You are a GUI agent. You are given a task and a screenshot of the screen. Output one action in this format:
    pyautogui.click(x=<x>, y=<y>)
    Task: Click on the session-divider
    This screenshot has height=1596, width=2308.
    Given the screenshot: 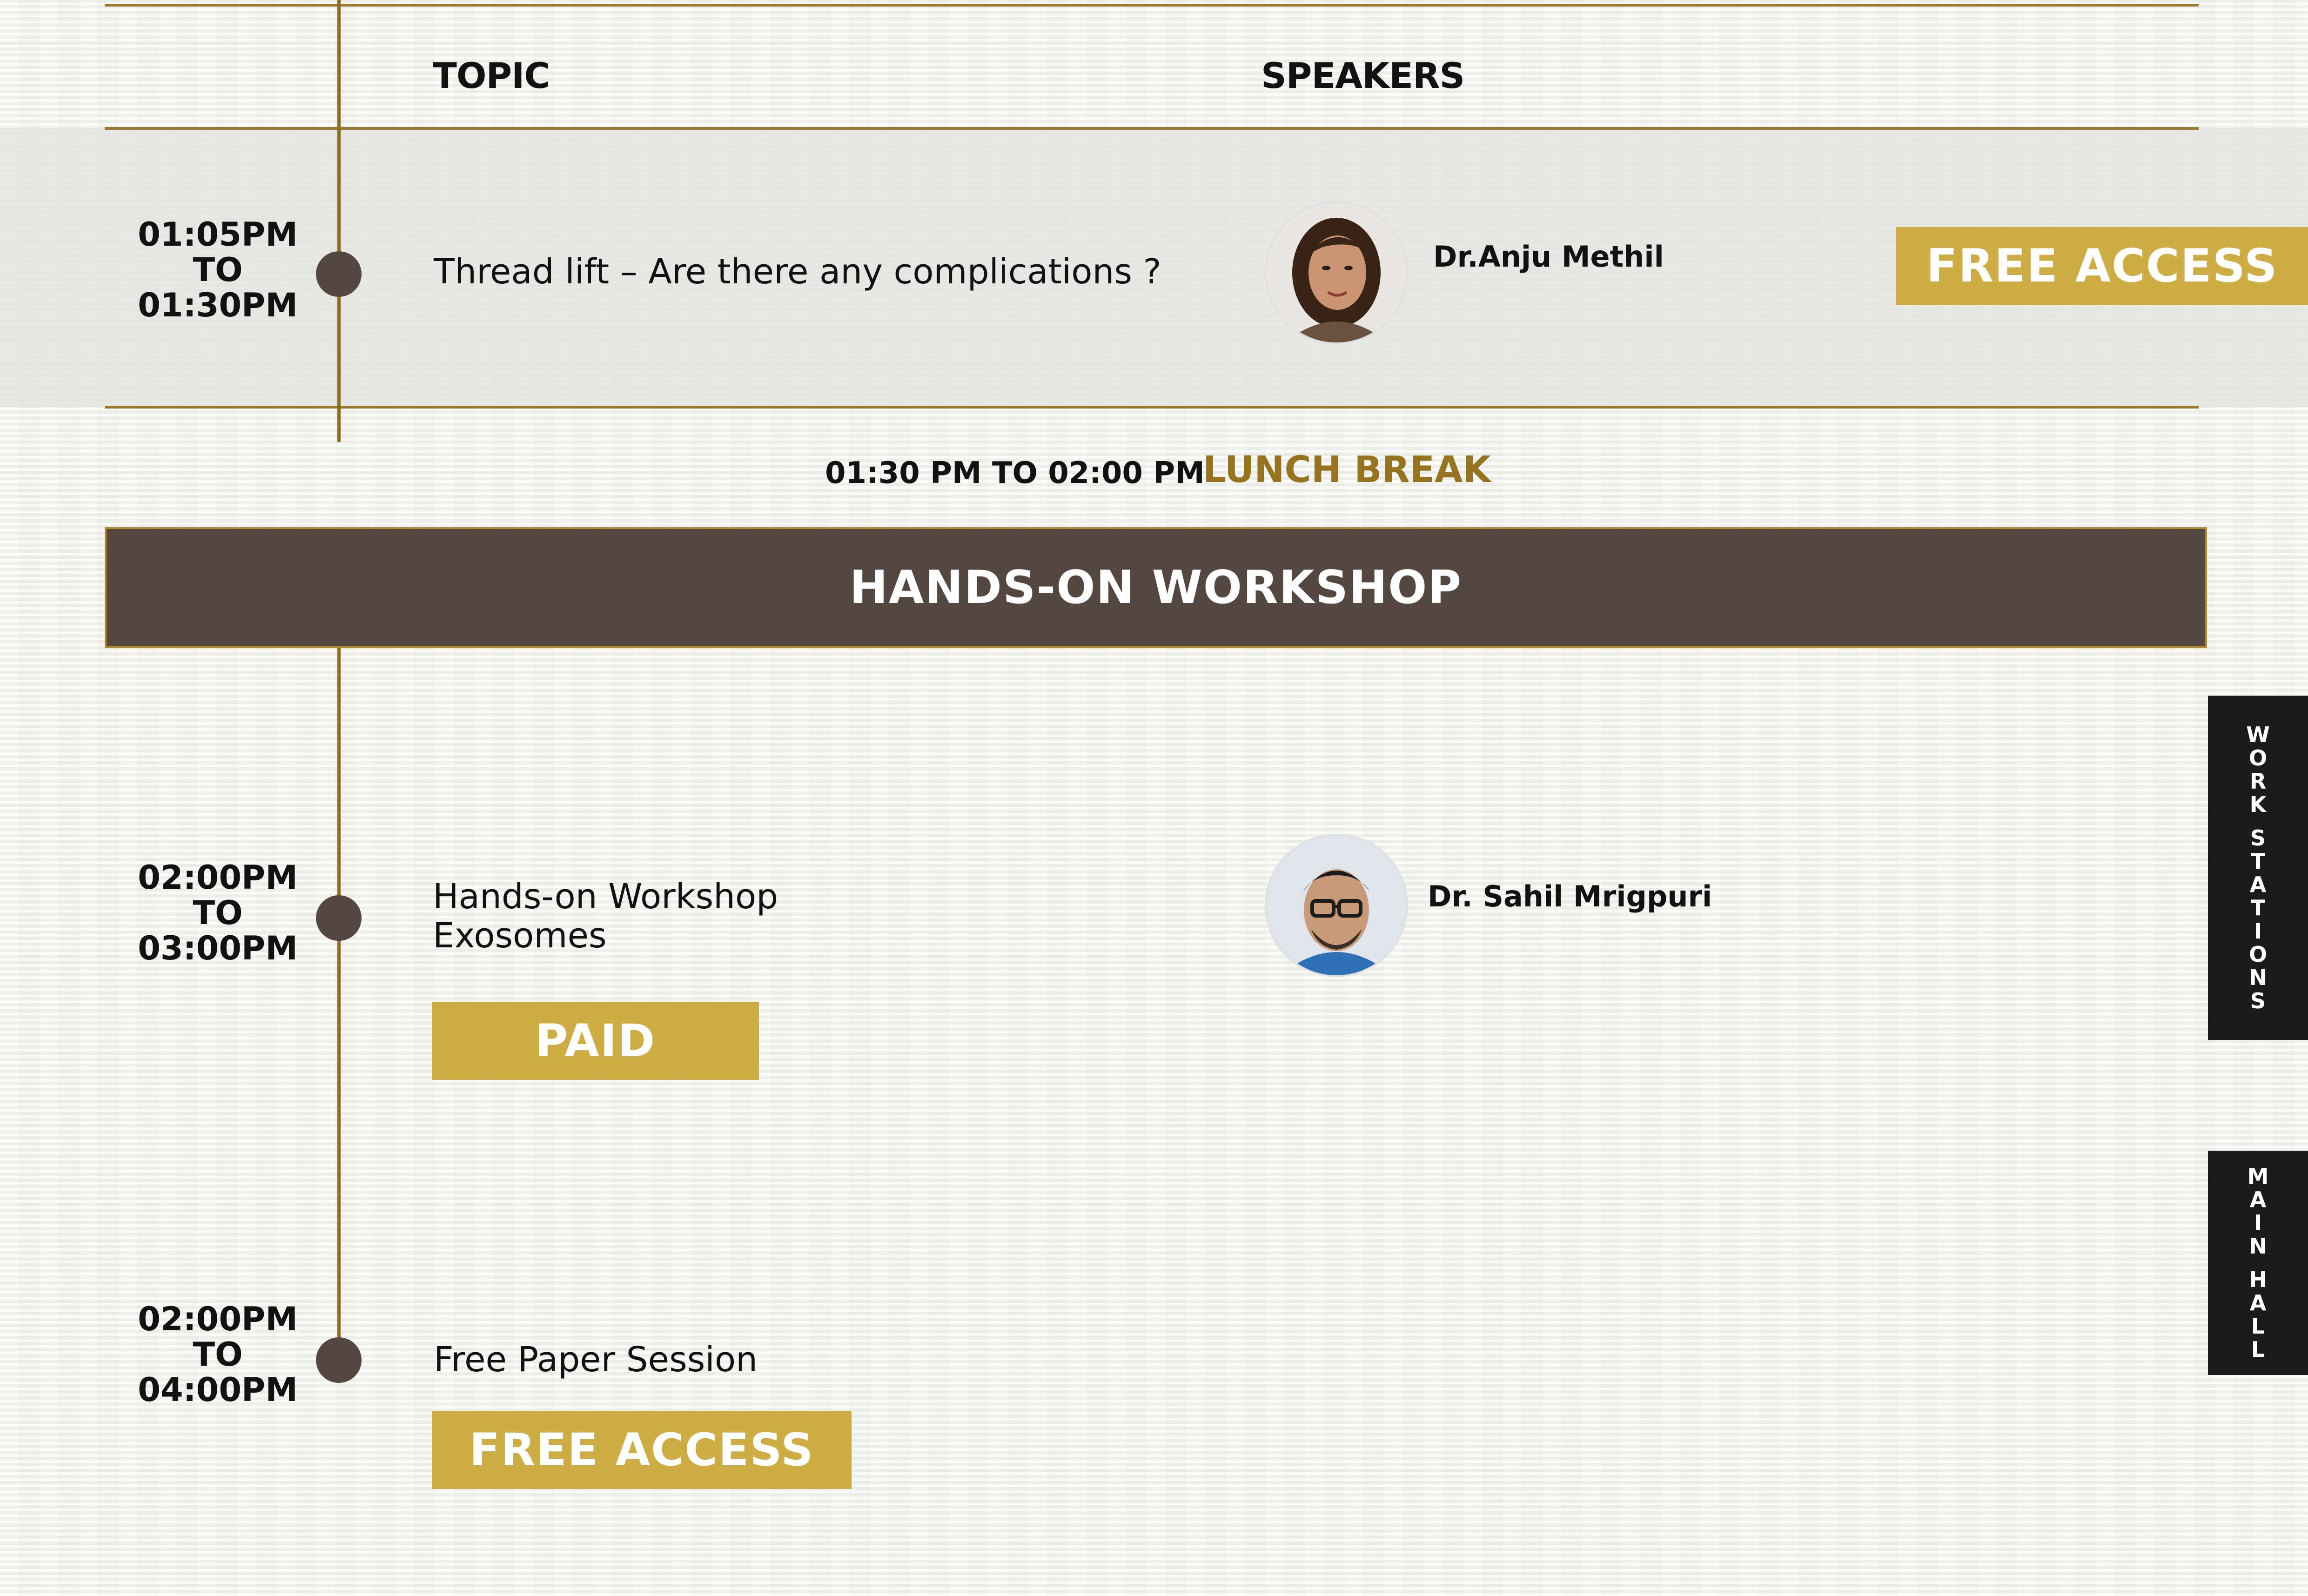 What is the action you would take?
    pyautogui.click(x=1152, y=407)
    